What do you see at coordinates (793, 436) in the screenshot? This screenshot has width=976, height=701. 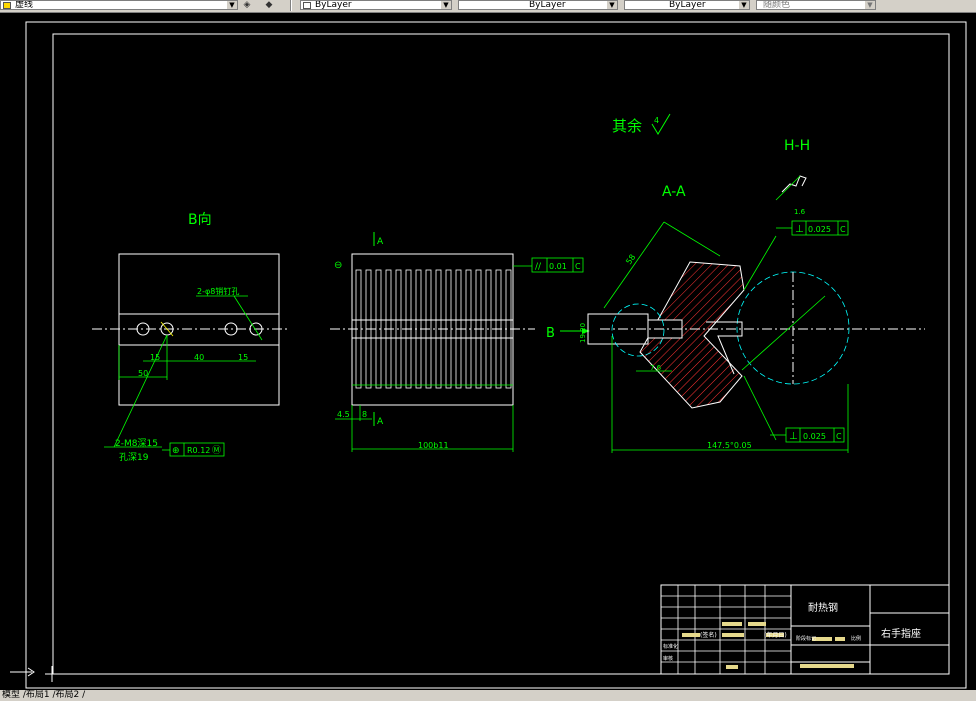 I see `perp-symbol-bottom-icon: ⊥` at bounding box center [793, 436].